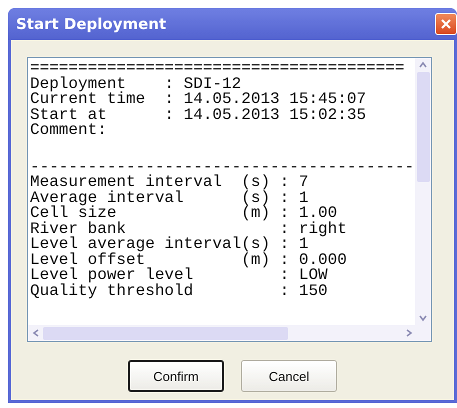  Describe the element at coordinates (289, 376) in the screenshot. I see `cancel-button: Cancel` at that location.